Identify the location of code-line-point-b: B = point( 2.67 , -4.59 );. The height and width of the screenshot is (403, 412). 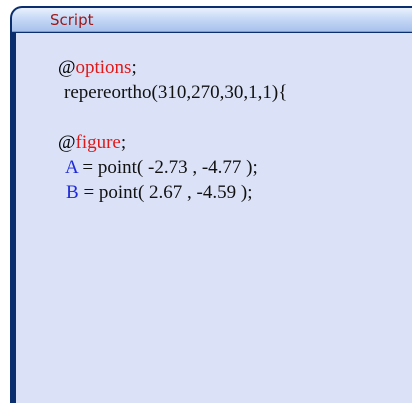
(140, 193).